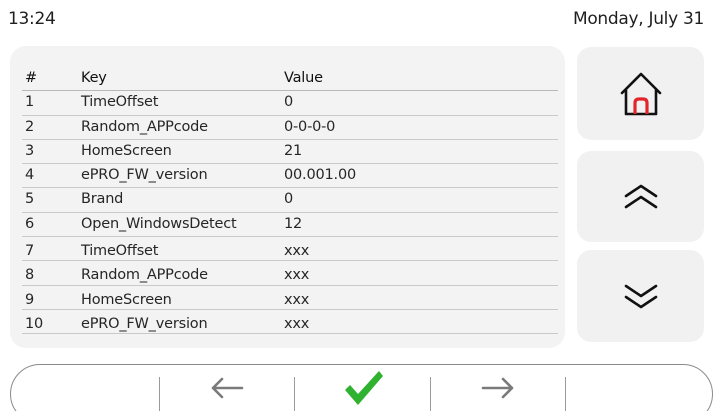  Describe the element at coordinates (85, 388) in the screenshot. I see `bottom-empty-left-button` at that location.